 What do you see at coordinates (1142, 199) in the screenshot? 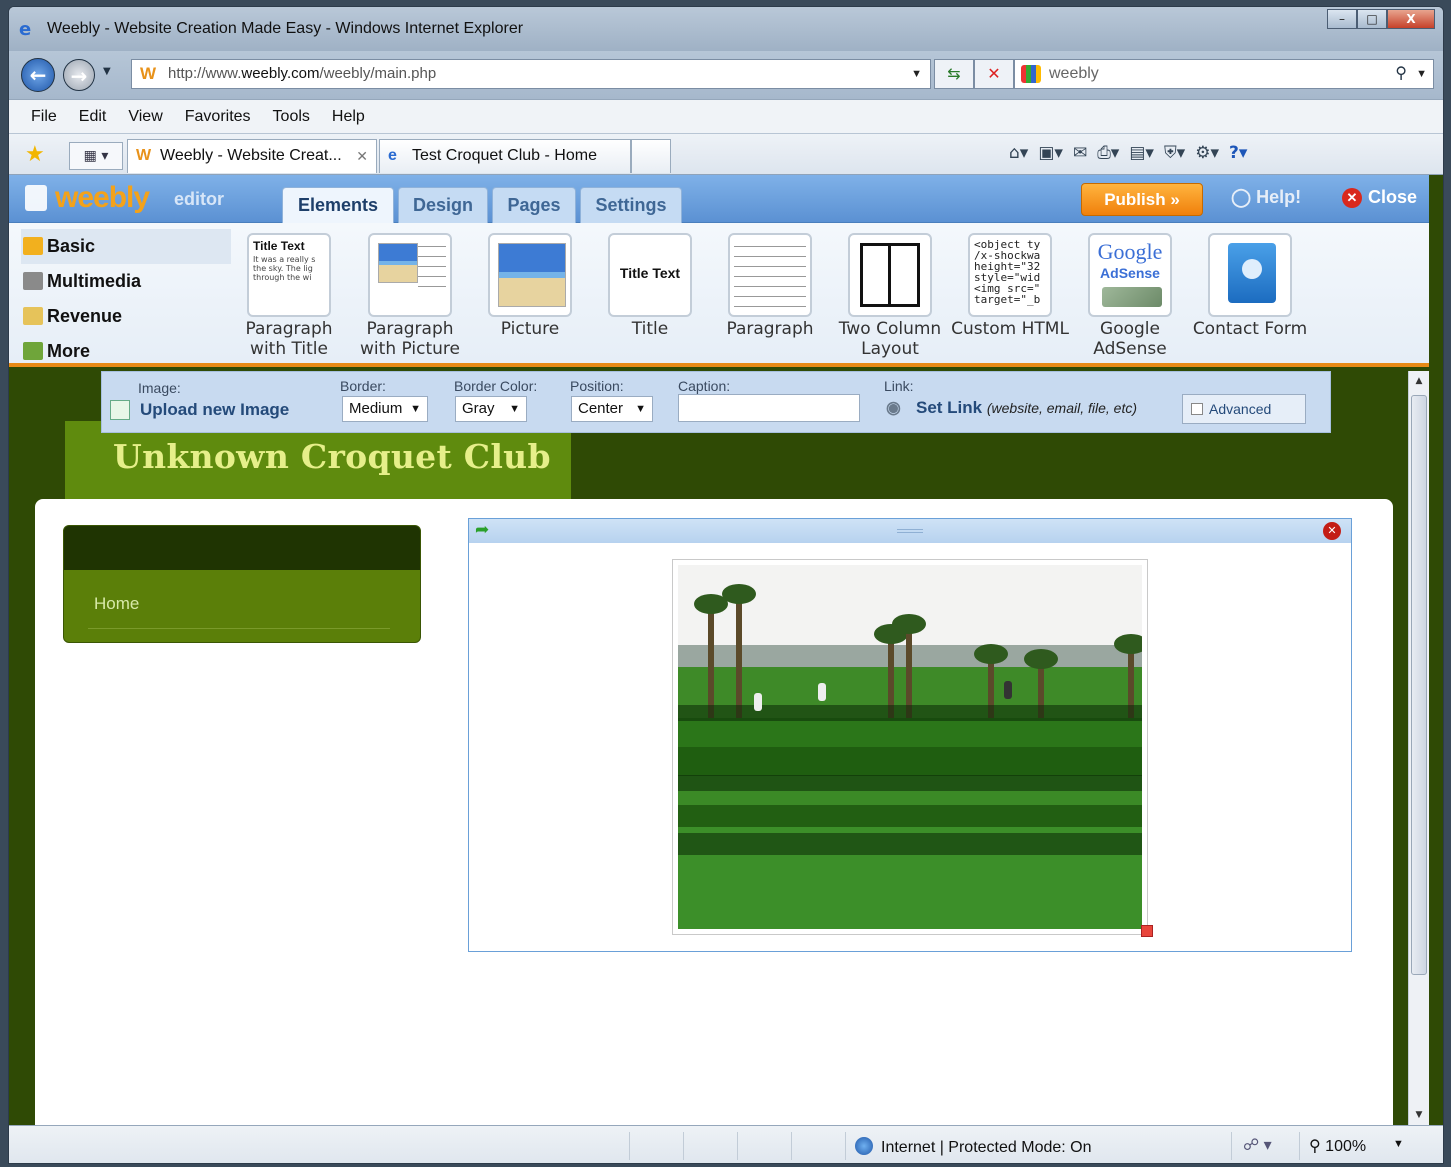
I see `publish-button: Publish »` at bounding box center [1142, 199].